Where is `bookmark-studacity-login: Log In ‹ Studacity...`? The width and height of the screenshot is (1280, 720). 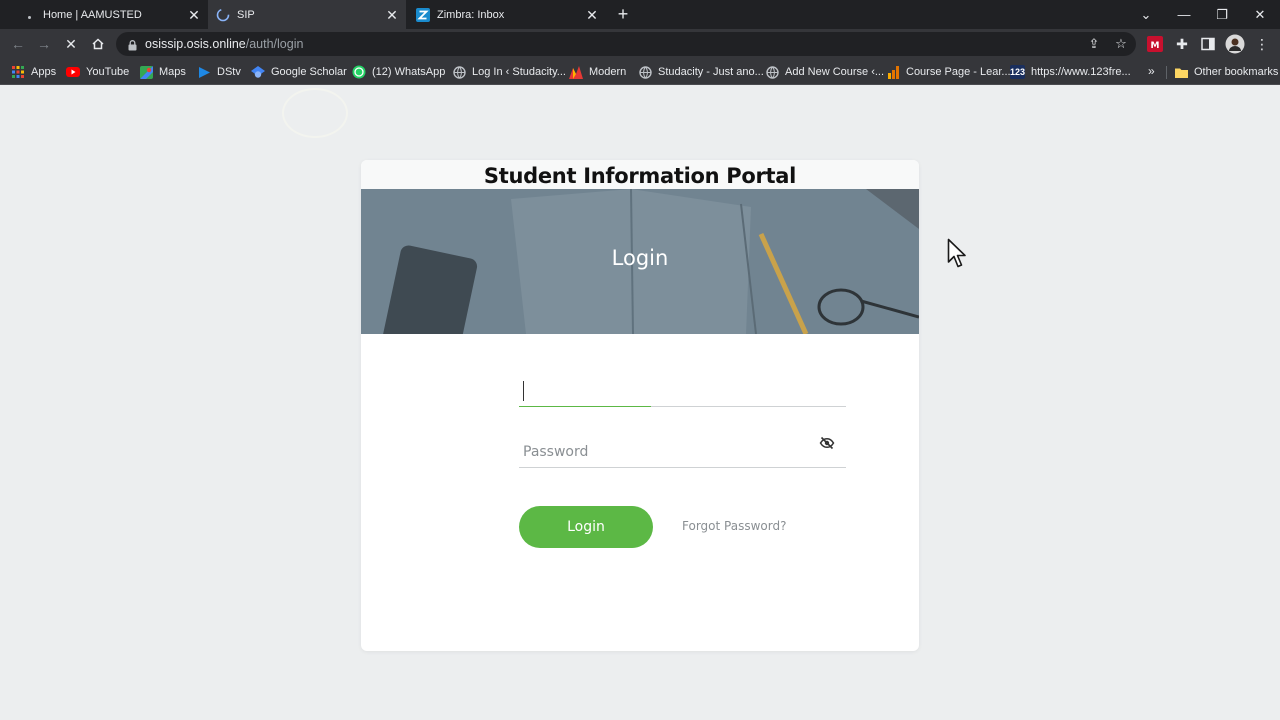
bookmark-studacity-login: Log In ‹ Studacity... is located at coordinates (509, 72).